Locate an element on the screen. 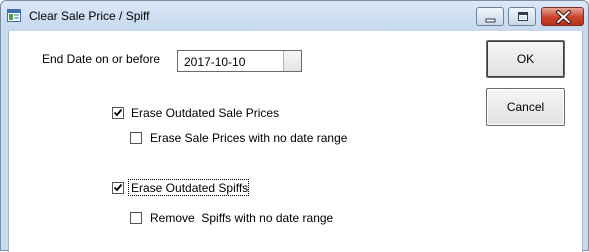 The image size is (589, 252). maximize-button is located at coordinates (522, 16).